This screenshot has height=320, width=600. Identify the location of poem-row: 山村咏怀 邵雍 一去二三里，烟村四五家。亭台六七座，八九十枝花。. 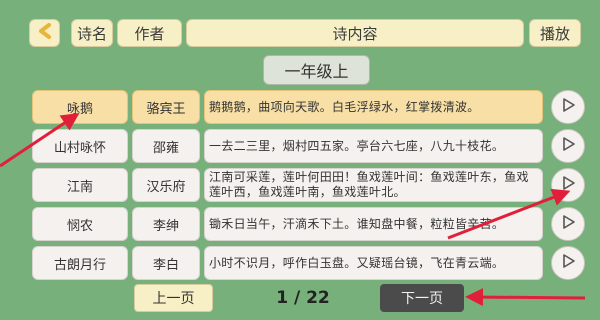
(287, 146).